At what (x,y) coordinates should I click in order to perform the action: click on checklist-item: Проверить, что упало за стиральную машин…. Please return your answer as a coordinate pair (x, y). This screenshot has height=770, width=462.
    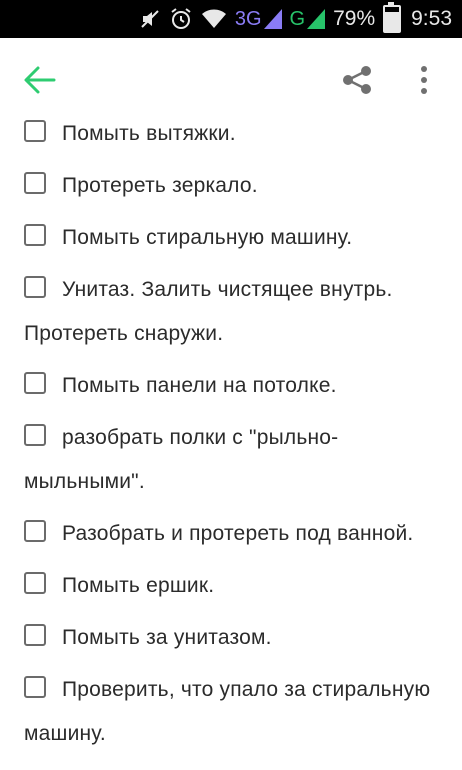
    Looking at the image, I should click on (231, 712).